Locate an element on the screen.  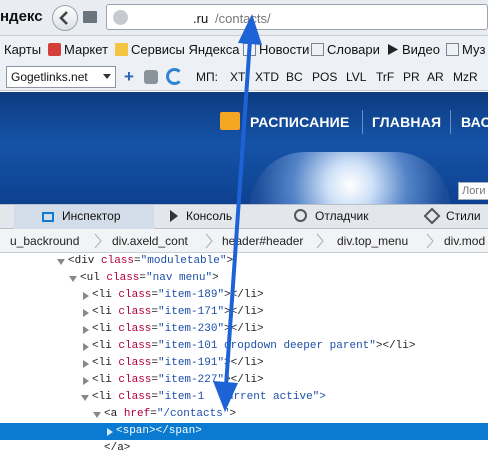
bookmark-video: Видео is located at coordinates (413, 49).